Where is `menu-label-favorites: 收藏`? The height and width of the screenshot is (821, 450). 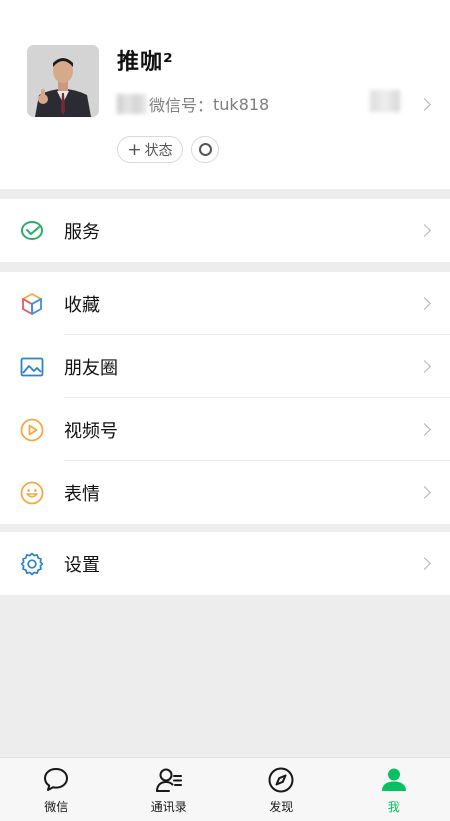
menu-label-favorites: 收藏 is located at coordinates (82, 305).